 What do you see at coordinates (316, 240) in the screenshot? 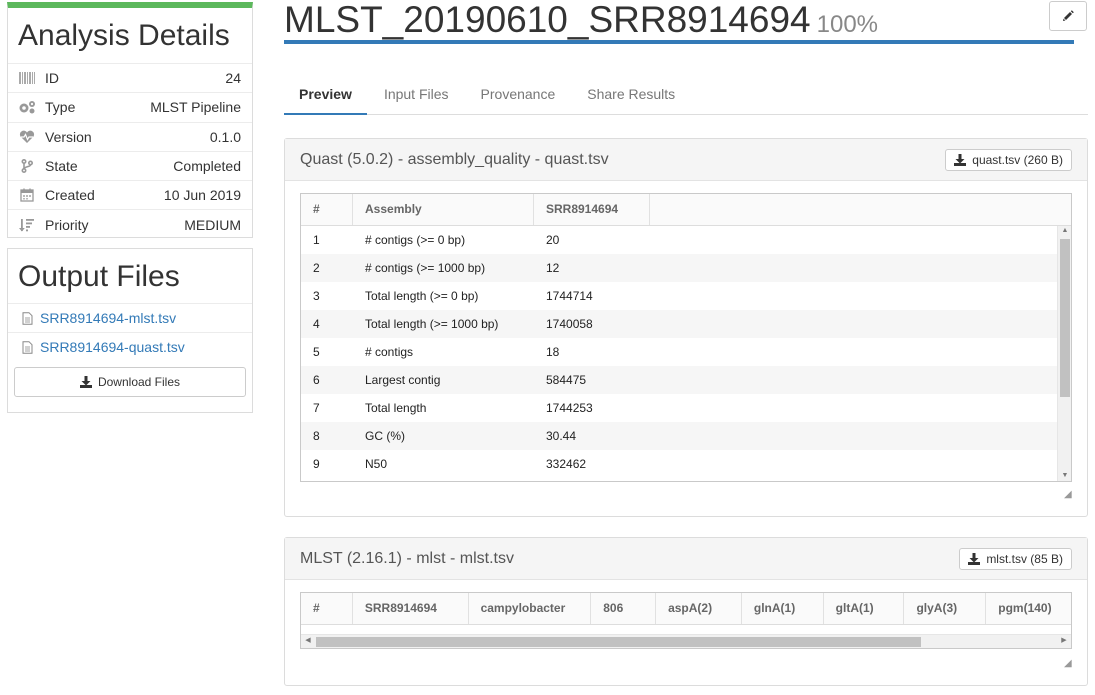
I see `table-cell: 1` at bounding box center [316, 240].